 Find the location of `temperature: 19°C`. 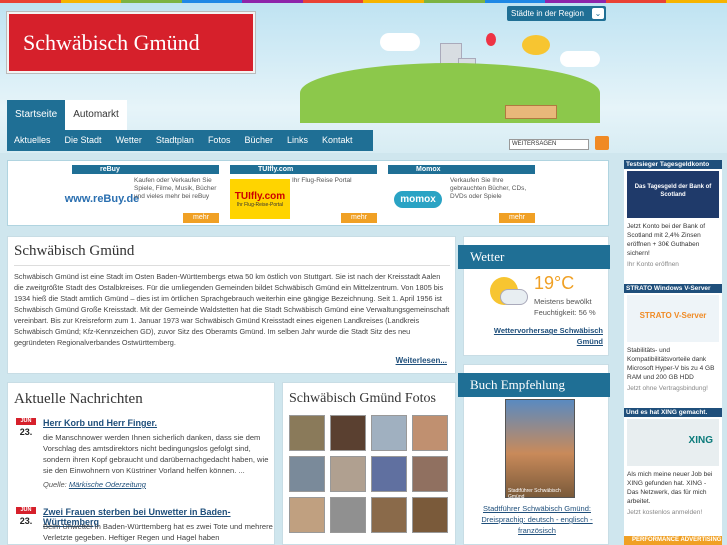

temperature: 19°C is located at coordinates (554, 283).